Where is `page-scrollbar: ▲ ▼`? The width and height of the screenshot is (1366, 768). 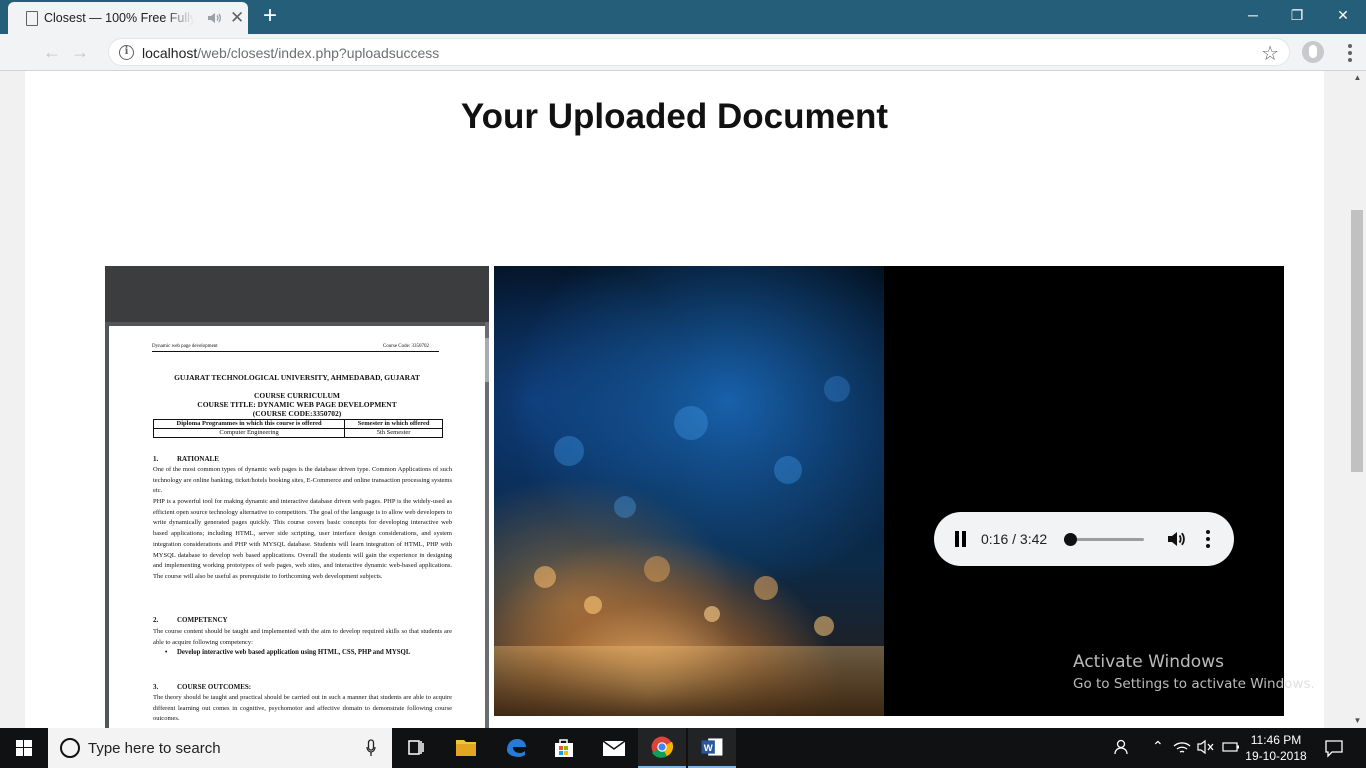
page-scrollbar: ▲ ▼ is located at coordinates (1357, 399).